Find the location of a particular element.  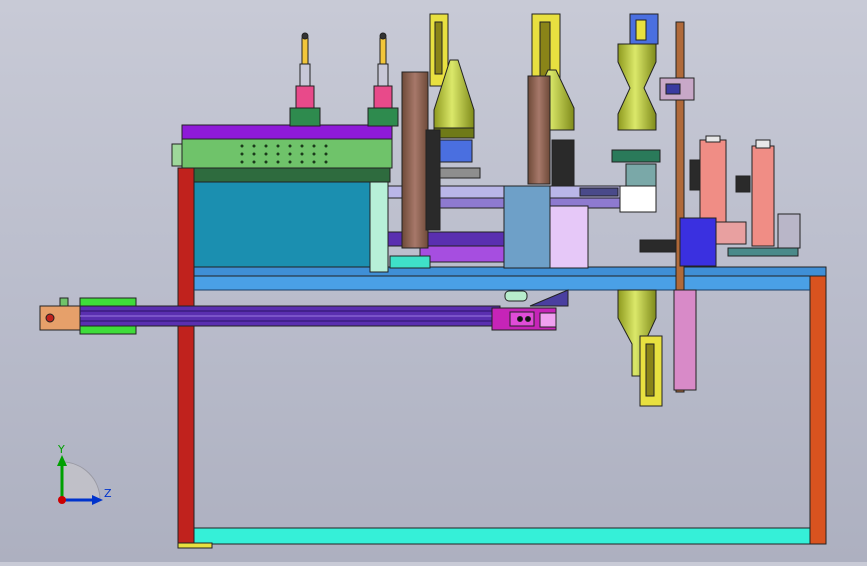

right-feed-columns is located at coordinates (720, 201).